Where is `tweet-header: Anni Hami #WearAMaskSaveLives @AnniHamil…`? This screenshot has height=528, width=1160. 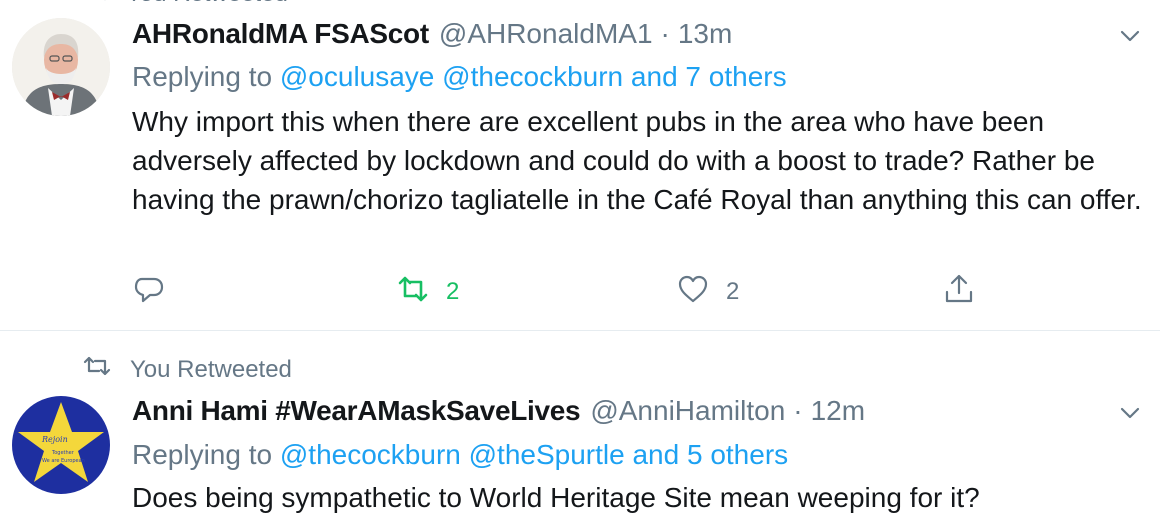 tweet-header: Anni Hami #WearAMaskSaveLives @AnniHamil… is located at coordinates (498, 411).